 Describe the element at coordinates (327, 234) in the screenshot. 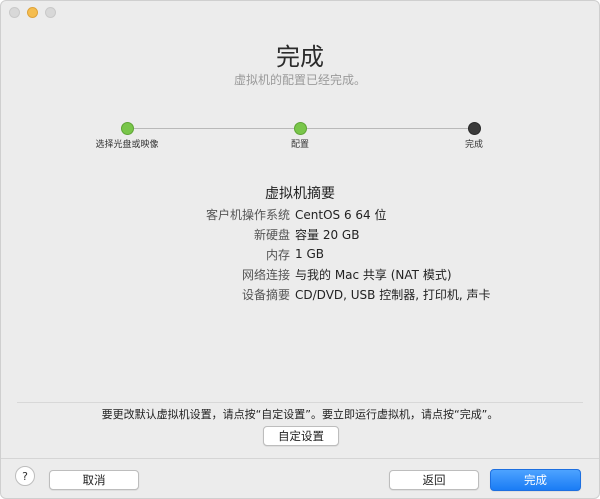

I see `summary-value: 容量 20 GB` at that location.